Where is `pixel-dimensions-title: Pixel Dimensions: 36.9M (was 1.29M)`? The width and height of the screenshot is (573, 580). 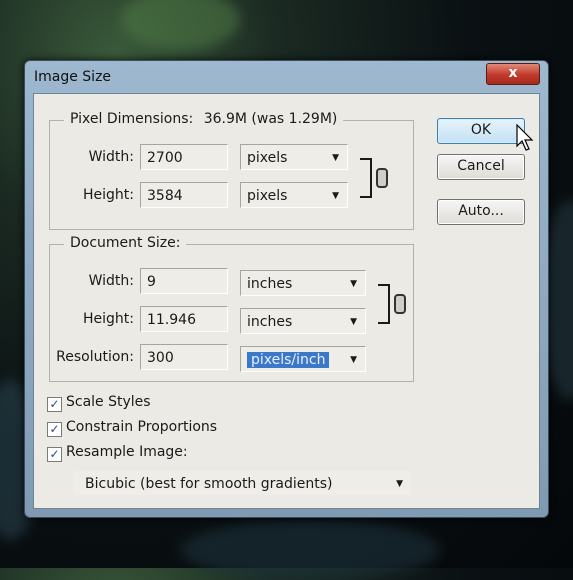
pixel-dimensions-title: Pixel Dimensions: 36.9M (was 1.29M) is located at coordinates (204, 119).